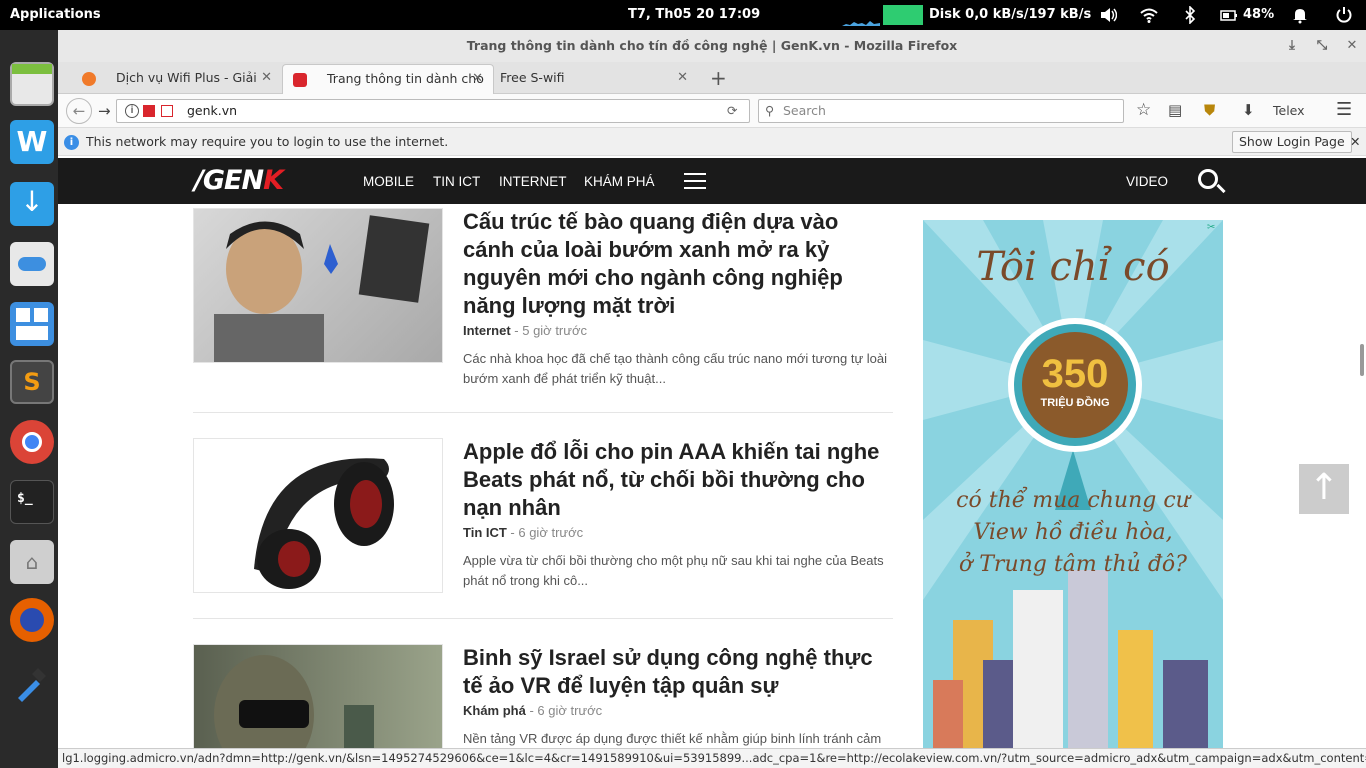 Image resolution: width=1366 pixels, height=768 pixels. What do you see at coordinates (1289, 110) in the screenshot?
I see `ime-indicator: Telex` at bounding box center [1289, 110].